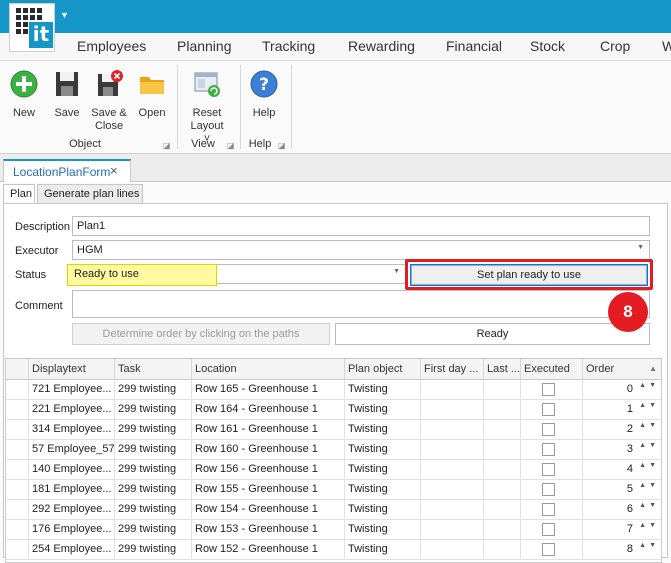 The width and height of the screenshot is (671, 563). I want to click on cell-location: Row 160 - Greenhouse 1, so click(268, 450).